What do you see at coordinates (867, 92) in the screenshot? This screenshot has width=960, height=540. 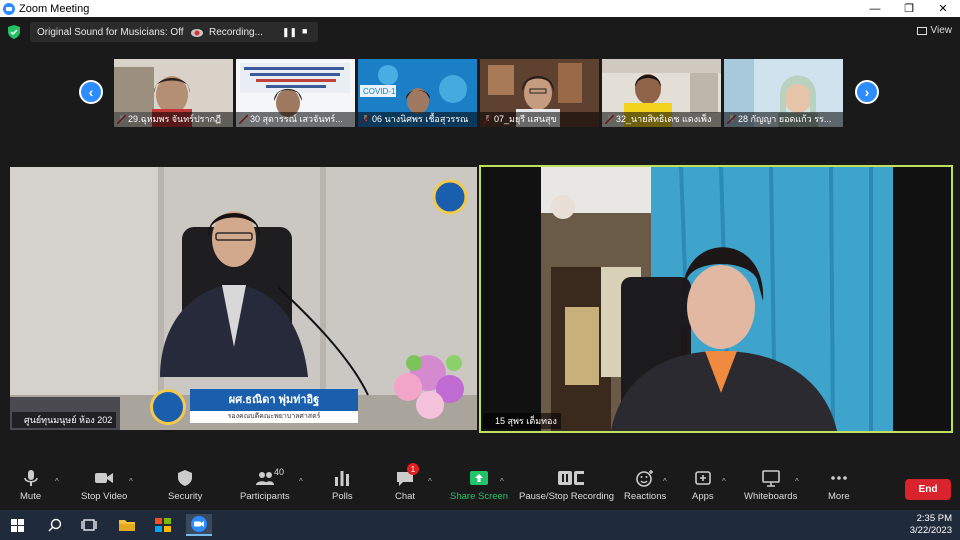 I see `chevron-right-icon: ›` at bounding box center [867, 92].